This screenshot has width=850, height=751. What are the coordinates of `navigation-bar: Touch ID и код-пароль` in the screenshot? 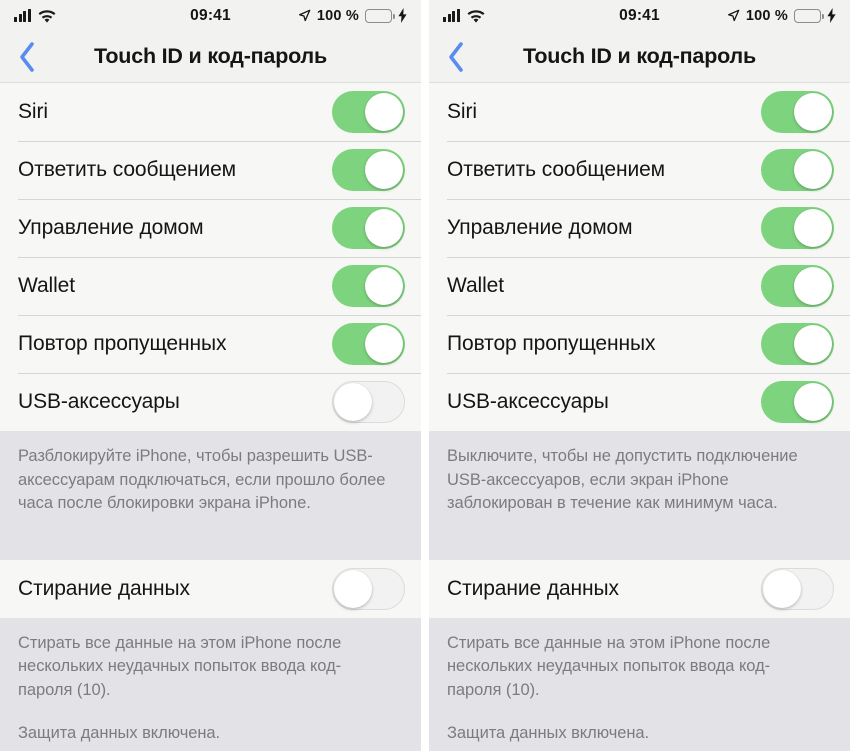 It's located at (639, 57).